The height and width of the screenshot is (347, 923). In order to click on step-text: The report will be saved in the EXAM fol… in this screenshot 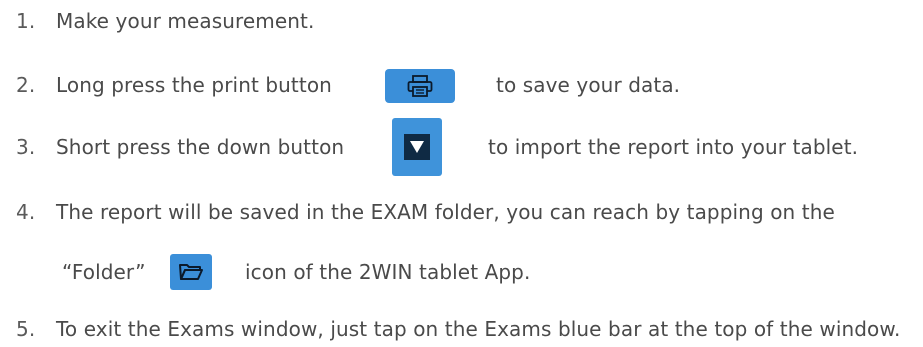, I will do `click(445, 212)`.